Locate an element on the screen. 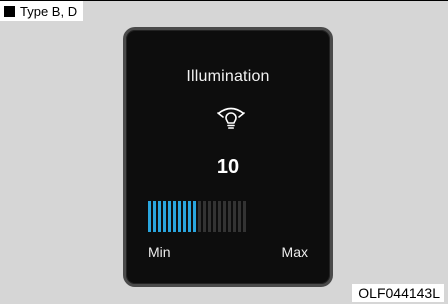 The width and height of the screenshot is (448, 304). type-label: Type B, D is located at coordinates (42, 11).